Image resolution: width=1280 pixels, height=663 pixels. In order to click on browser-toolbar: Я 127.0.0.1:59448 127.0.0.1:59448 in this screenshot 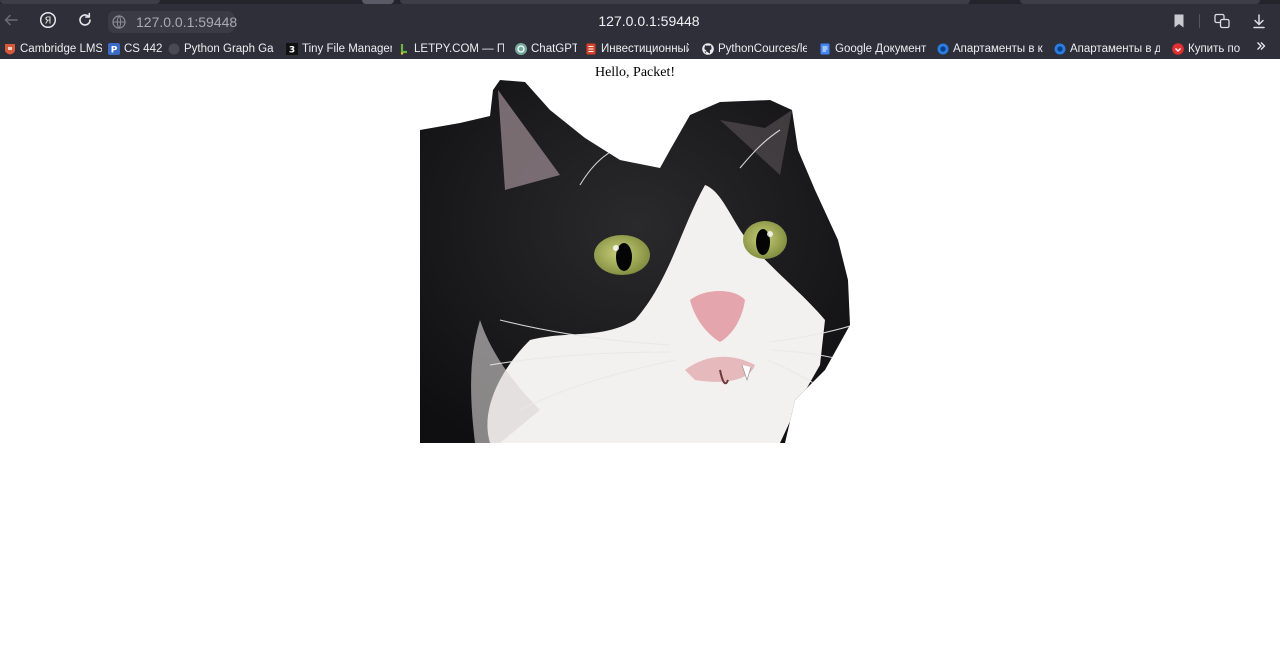, I will do `click(640, 19)`.